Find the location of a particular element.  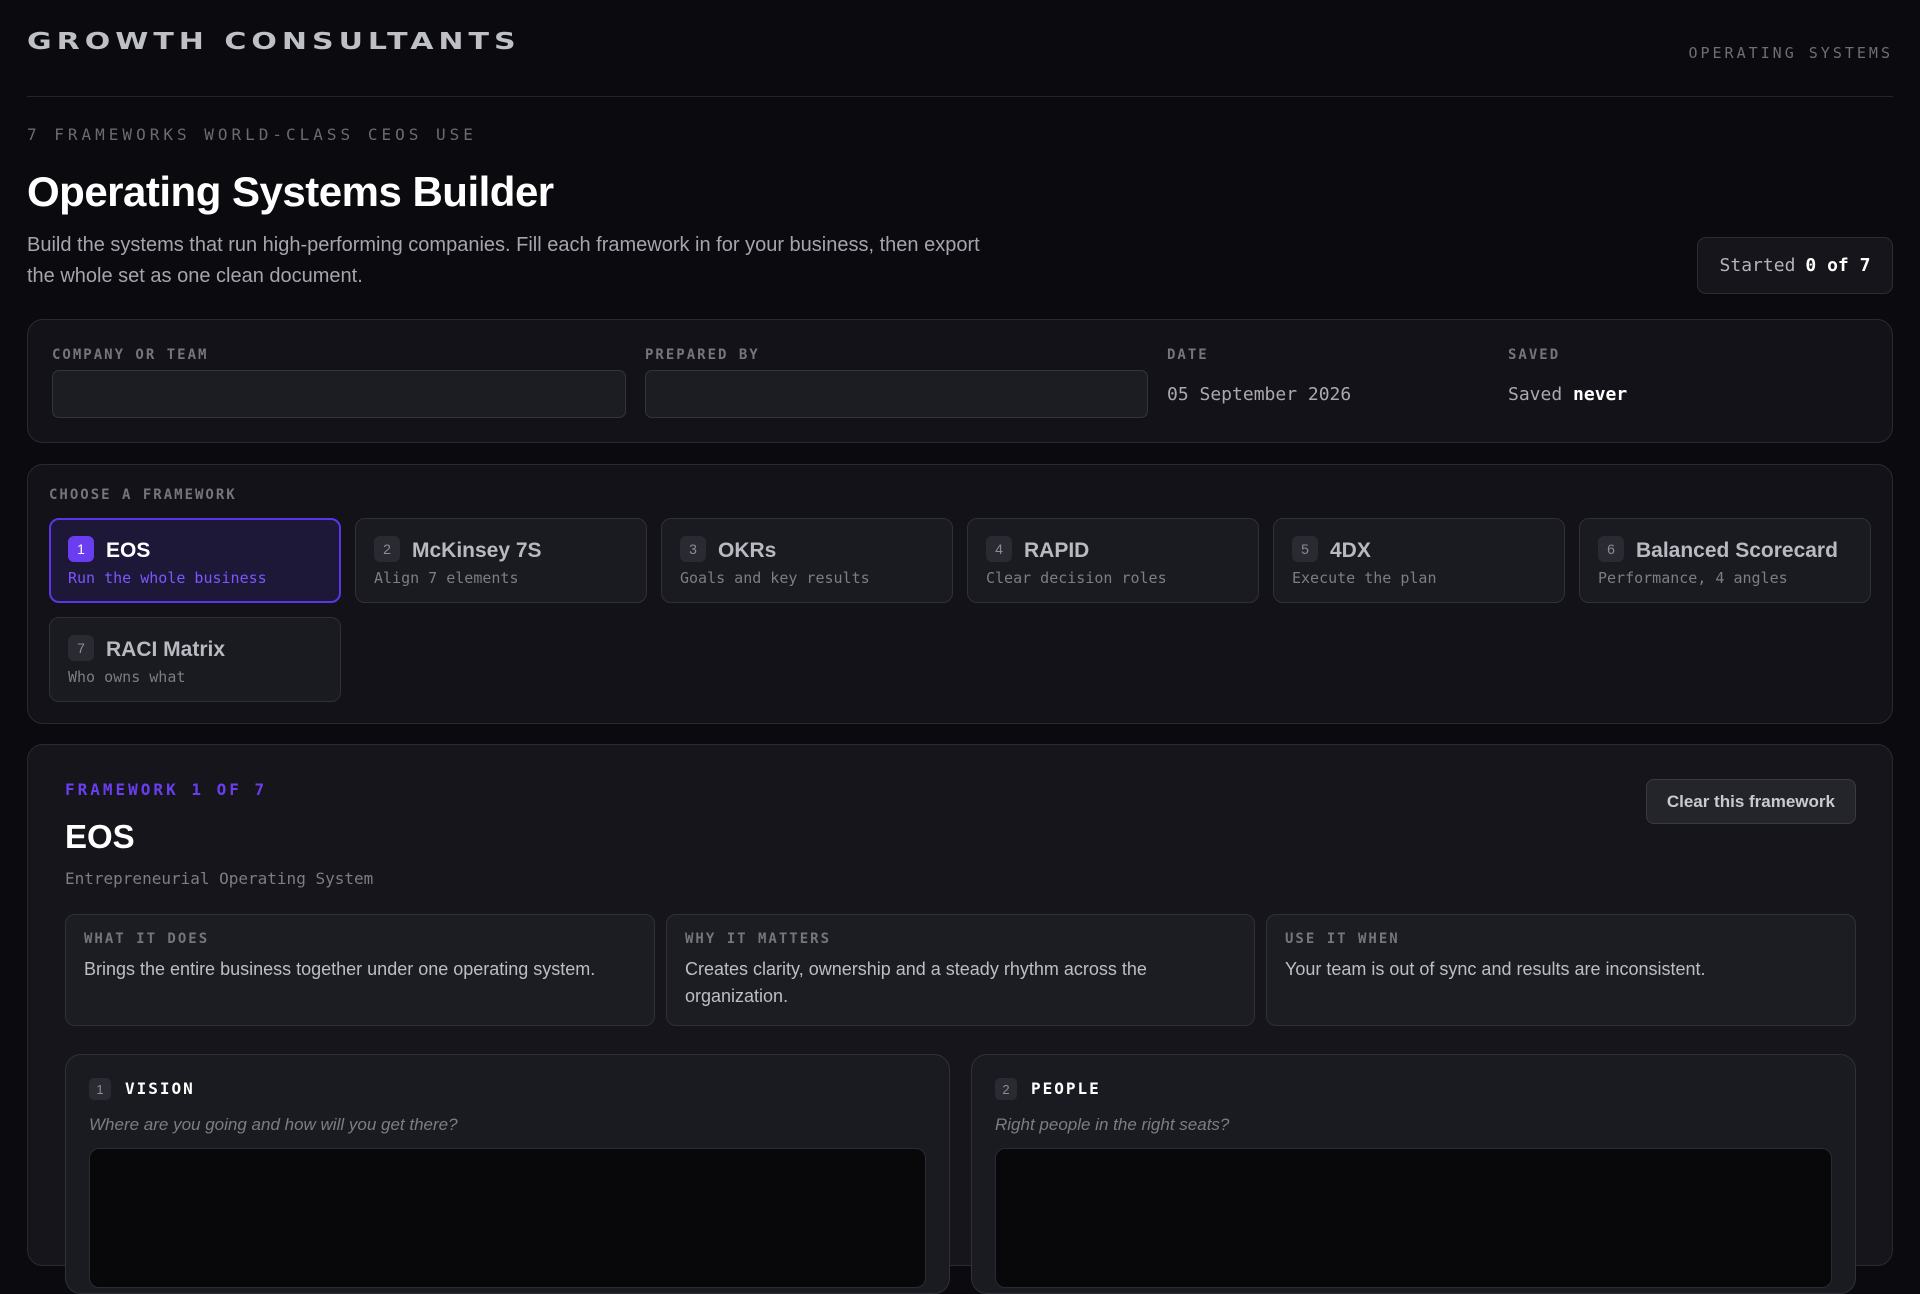

saved-prefix: Saved is located at coordinates (1535, 394).